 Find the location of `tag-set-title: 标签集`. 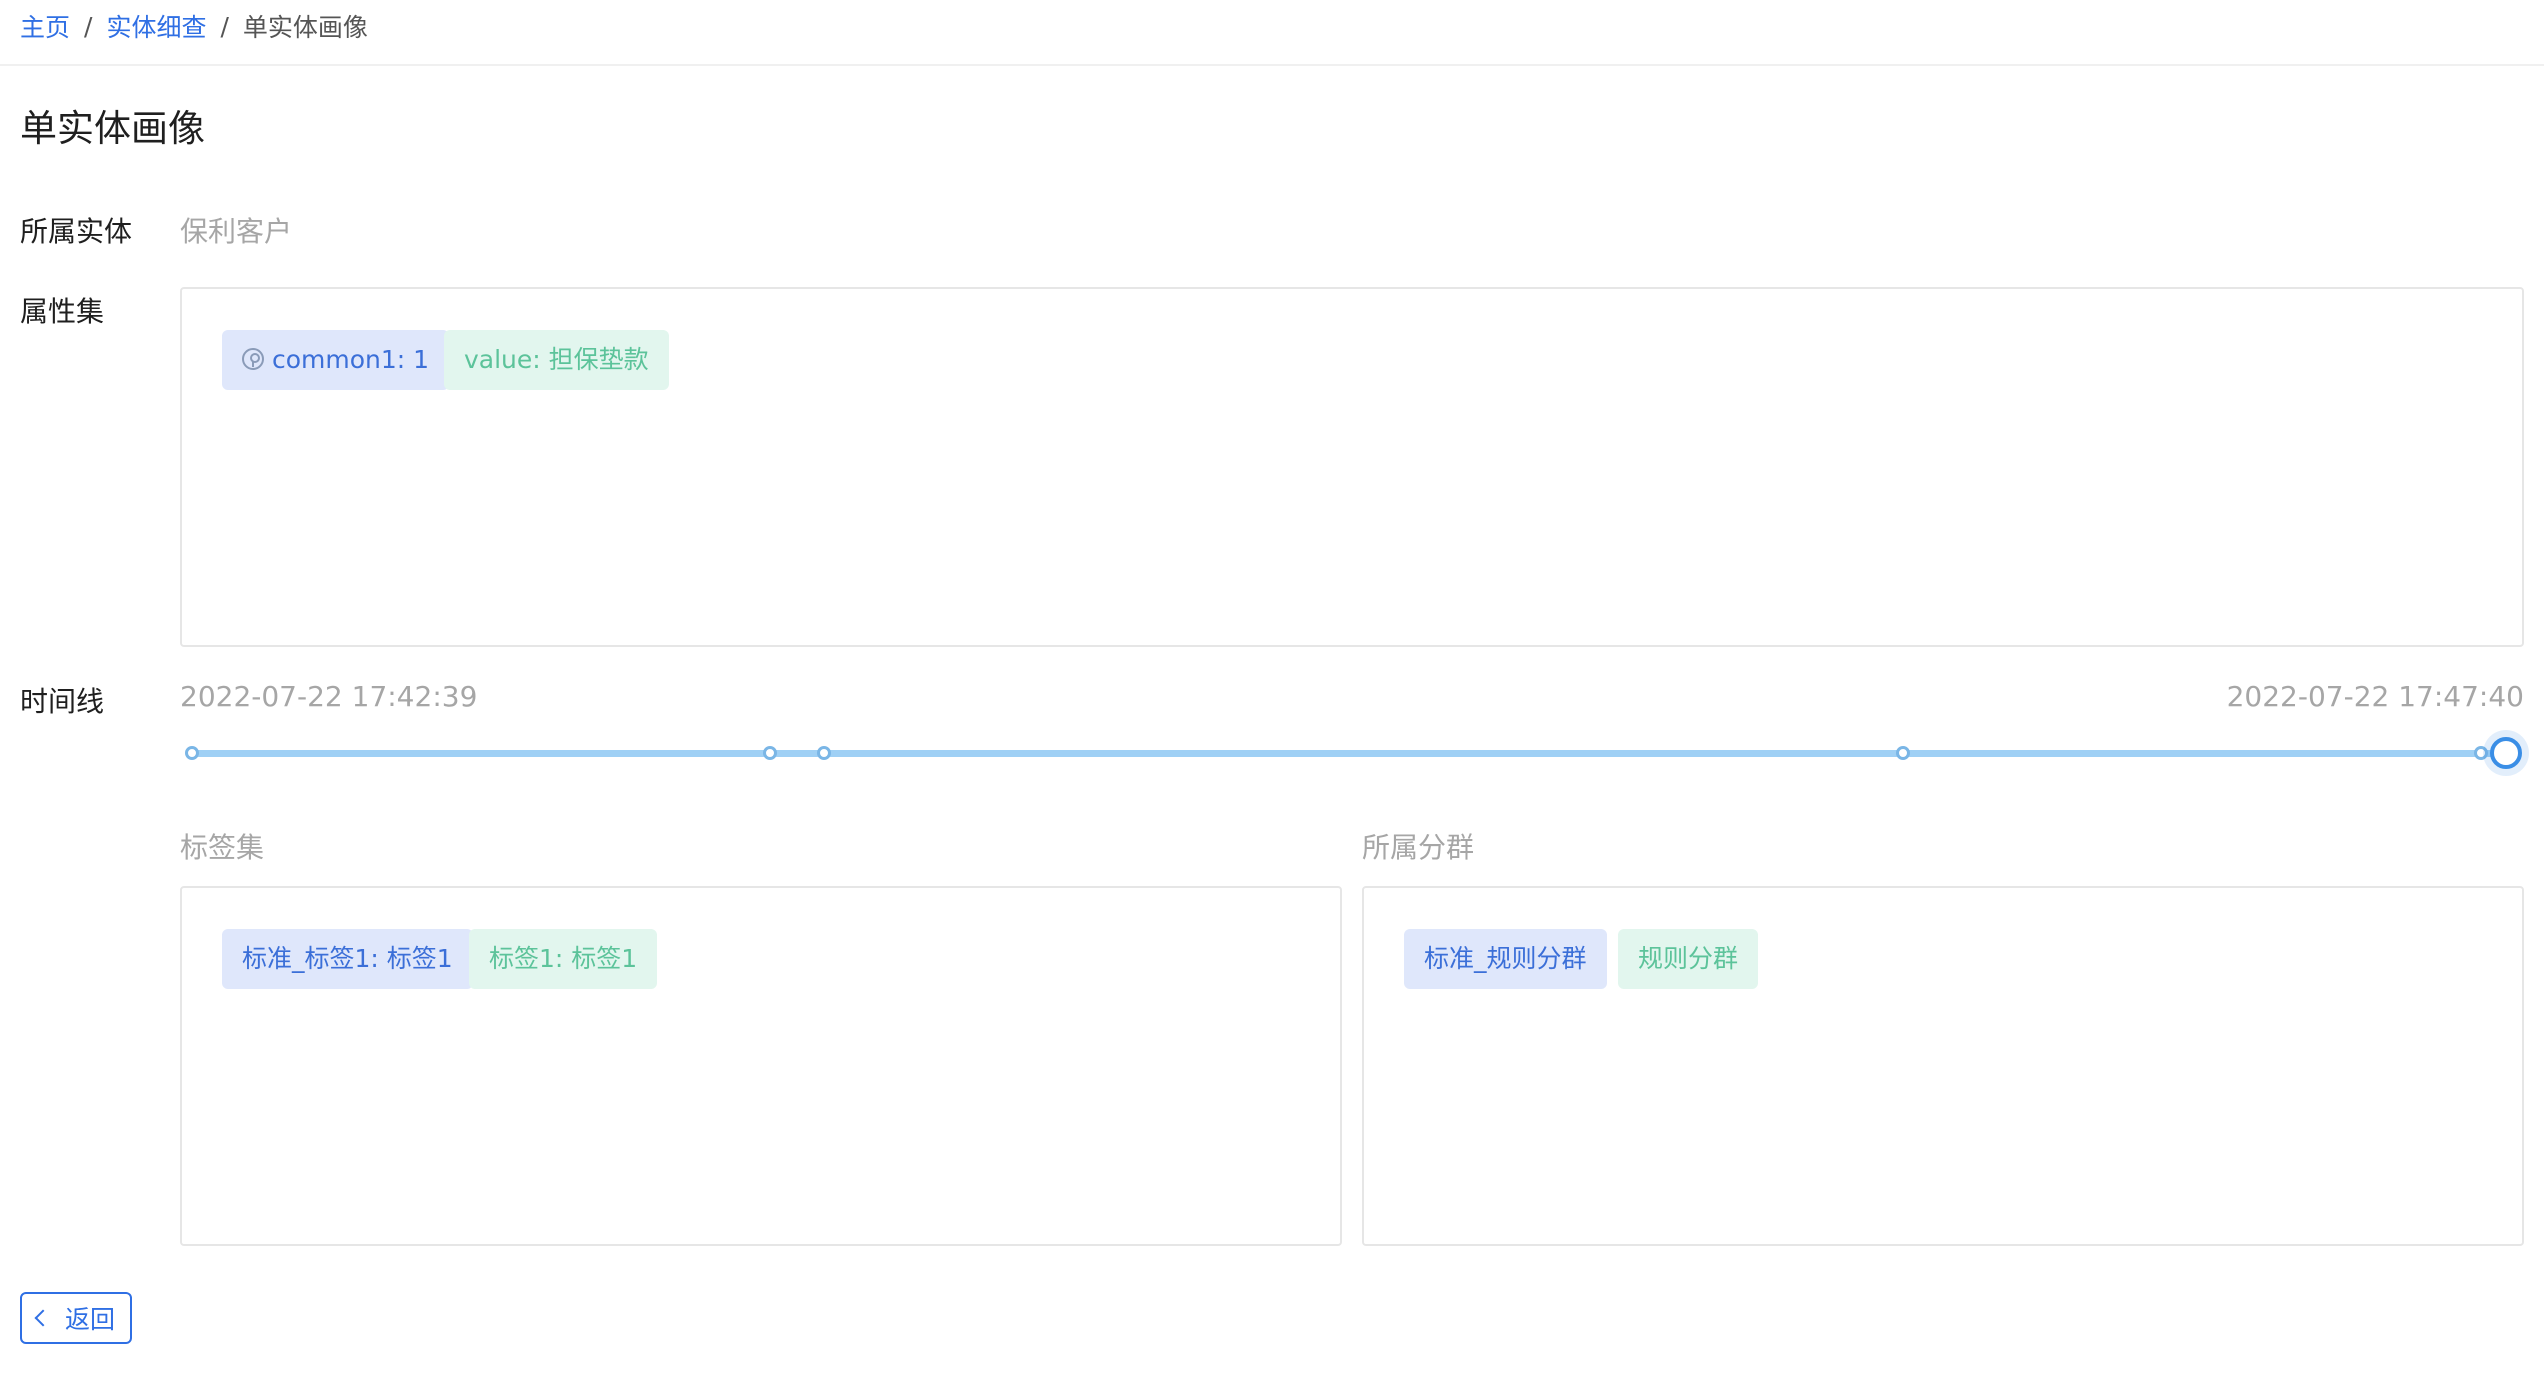

tag-set-title: 标签集 is located at coordinates (222, 847).